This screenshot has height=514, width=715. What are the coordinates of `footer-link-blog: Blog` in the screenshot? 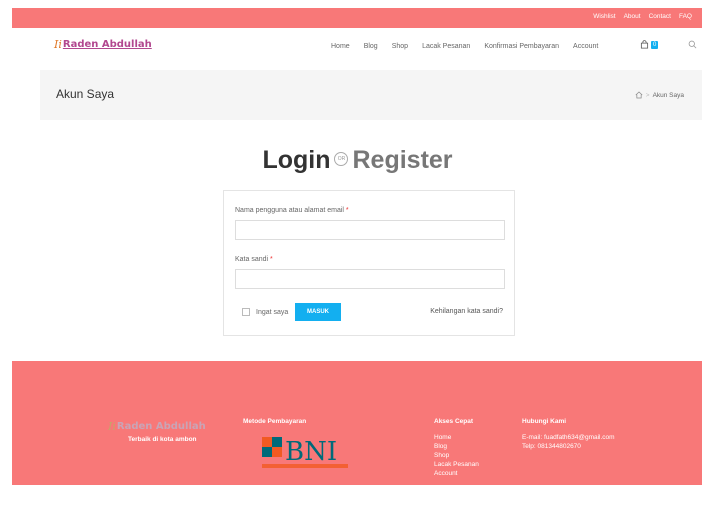 It's located at (456, 446).